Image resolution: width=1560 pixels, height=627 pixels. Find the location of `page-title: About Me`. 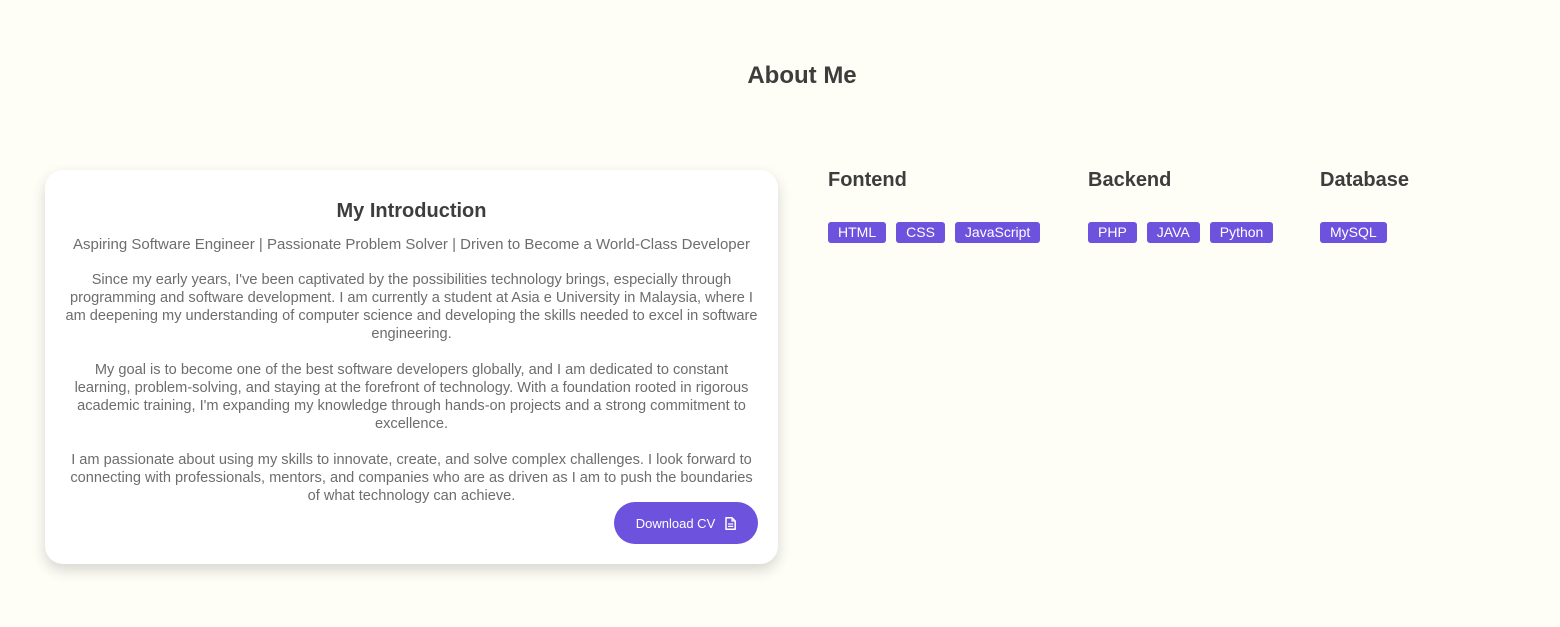

page-title: About Me is located at coordinates (802, 75).